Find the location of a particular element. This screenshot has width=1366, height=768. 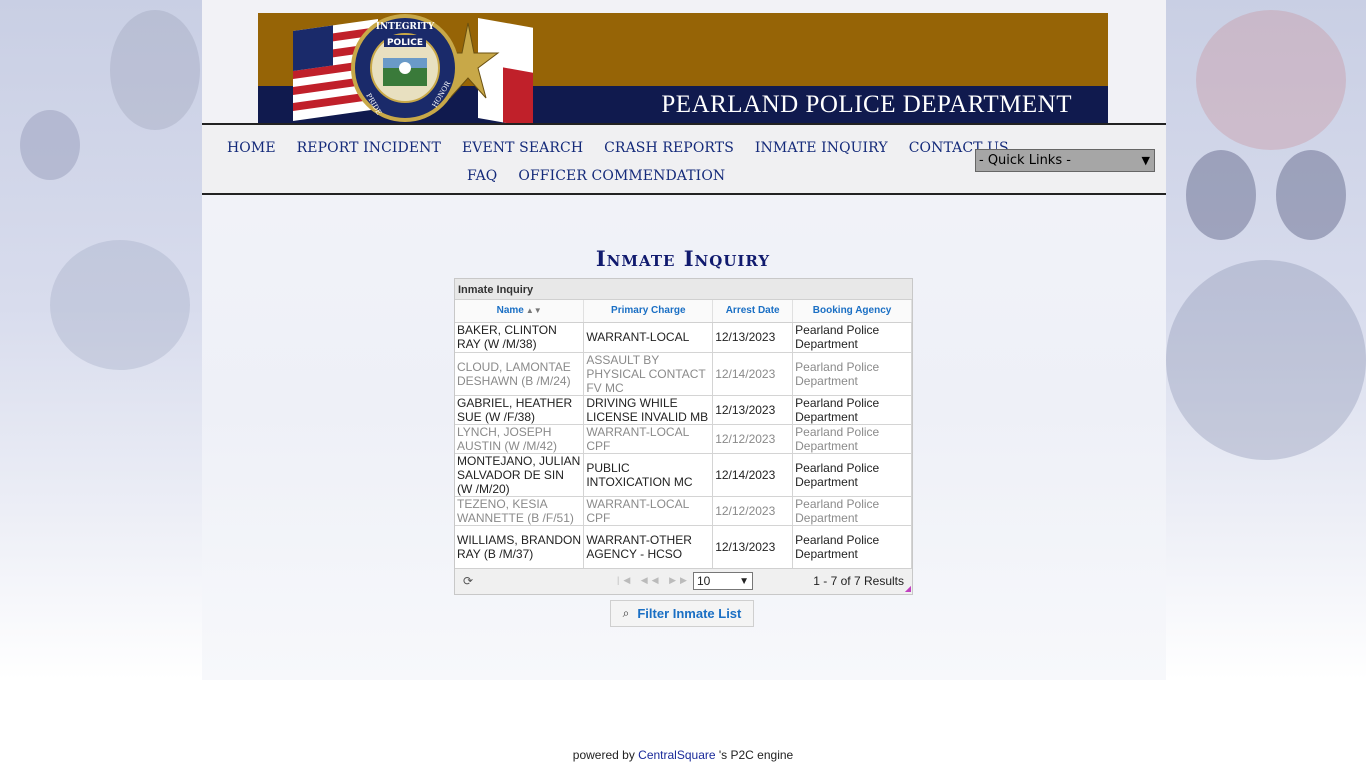

column-header-arrest-date: Arrest Date is located at coordinates (753, 311).